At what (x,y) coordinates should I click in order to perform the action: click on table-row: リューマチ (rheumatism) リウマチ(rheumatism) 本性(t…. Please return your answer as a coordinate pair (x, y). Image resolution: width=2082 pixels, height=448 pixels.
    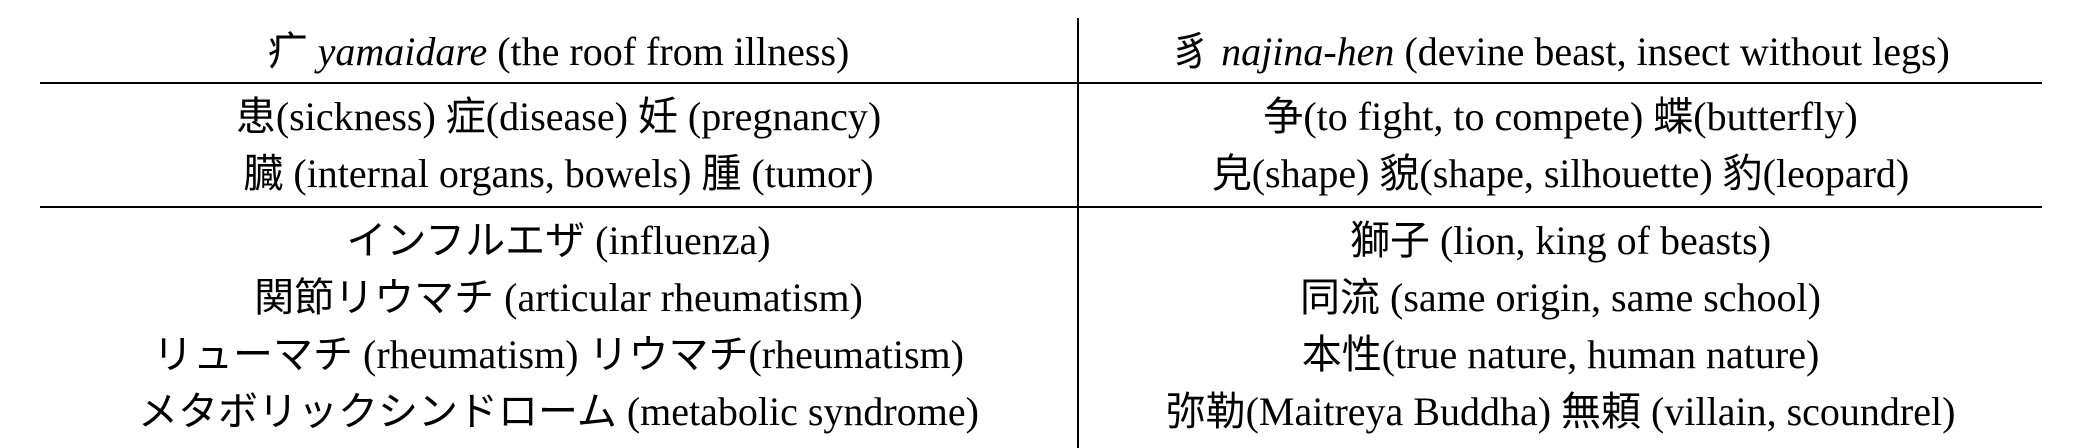
    Looking at the image, I should click on (1041, 354).